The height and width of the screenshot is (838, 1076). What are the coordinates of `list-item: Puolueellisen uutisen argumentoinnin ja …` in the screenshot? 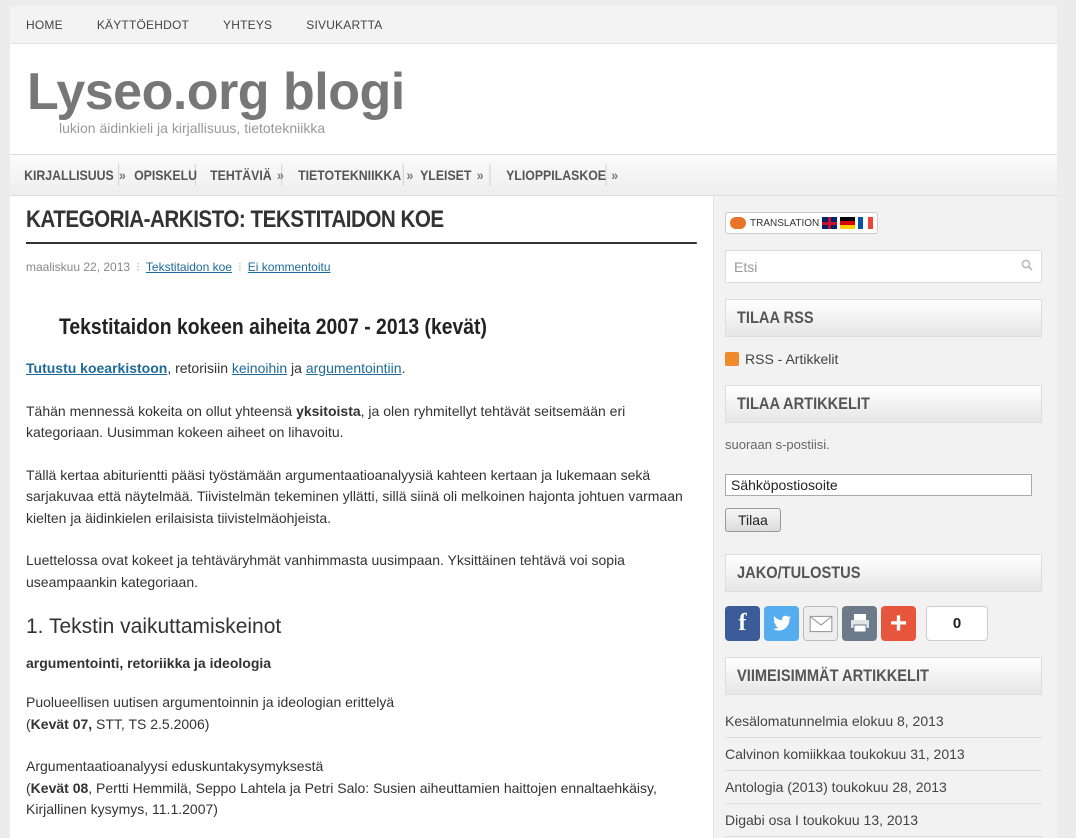 It's located at (361, 713).